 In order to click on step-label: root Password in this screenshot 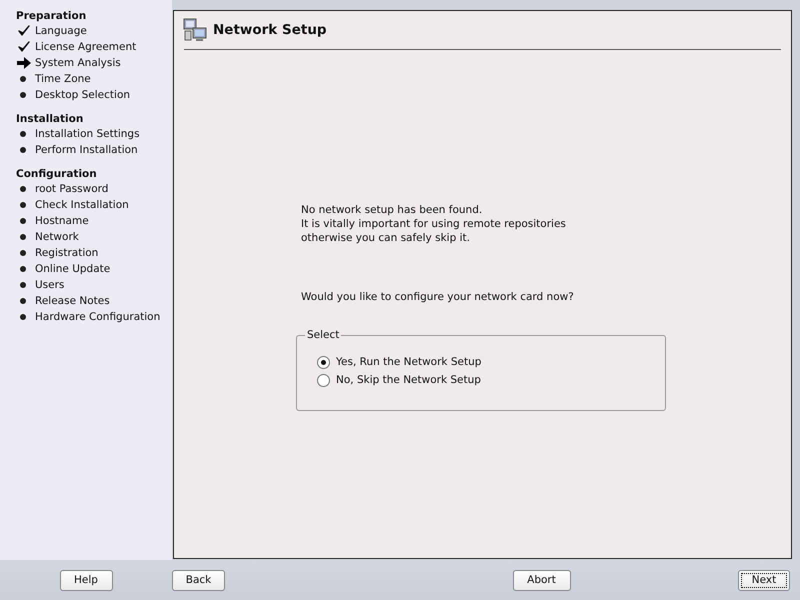, I will do `click(71, 189)`.